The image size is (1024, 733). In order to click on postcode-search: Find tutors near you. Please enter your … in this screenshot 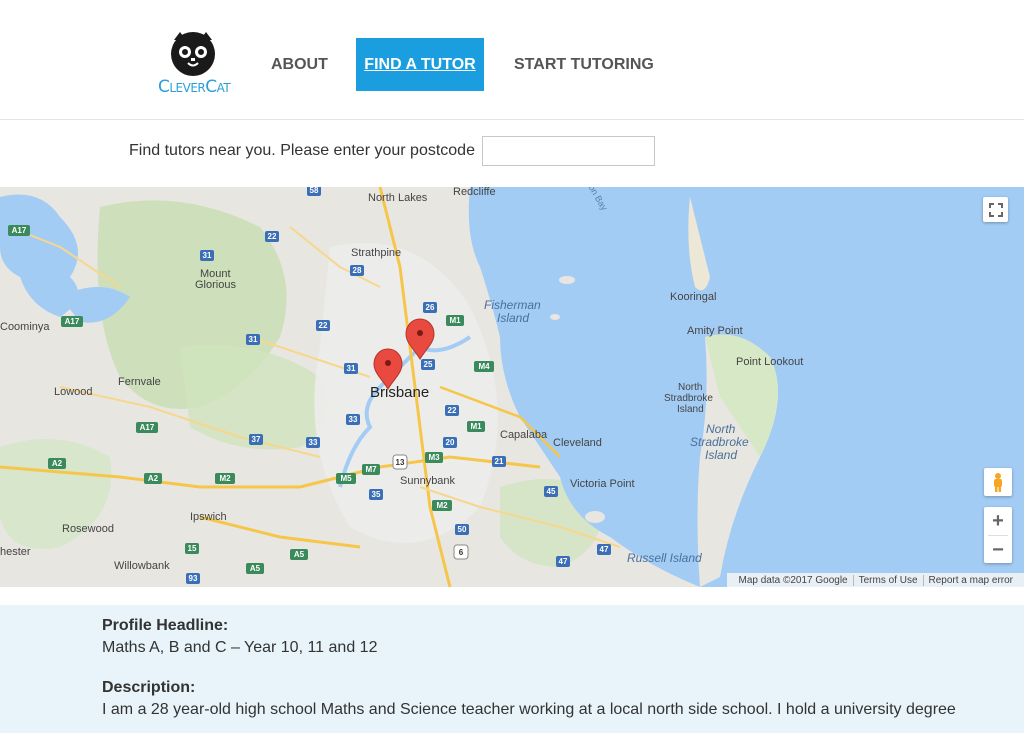, I will do `click(392, 151)`.